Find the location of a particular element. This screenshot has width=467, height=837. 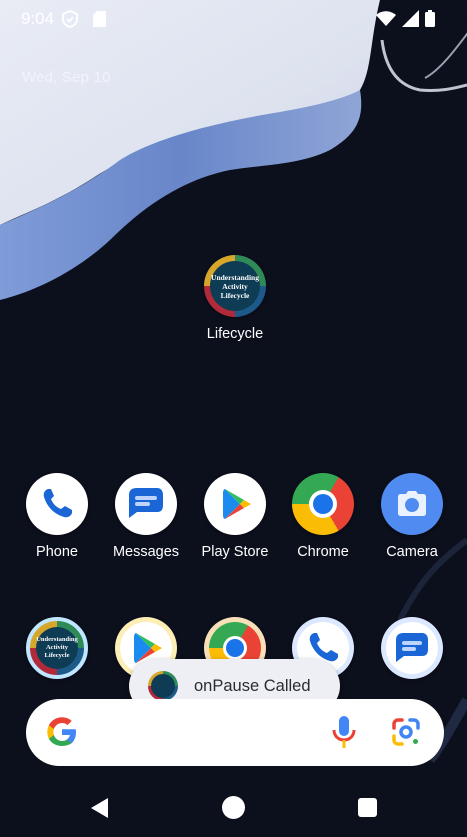

signal-icon is located at coordinates (410, 18).